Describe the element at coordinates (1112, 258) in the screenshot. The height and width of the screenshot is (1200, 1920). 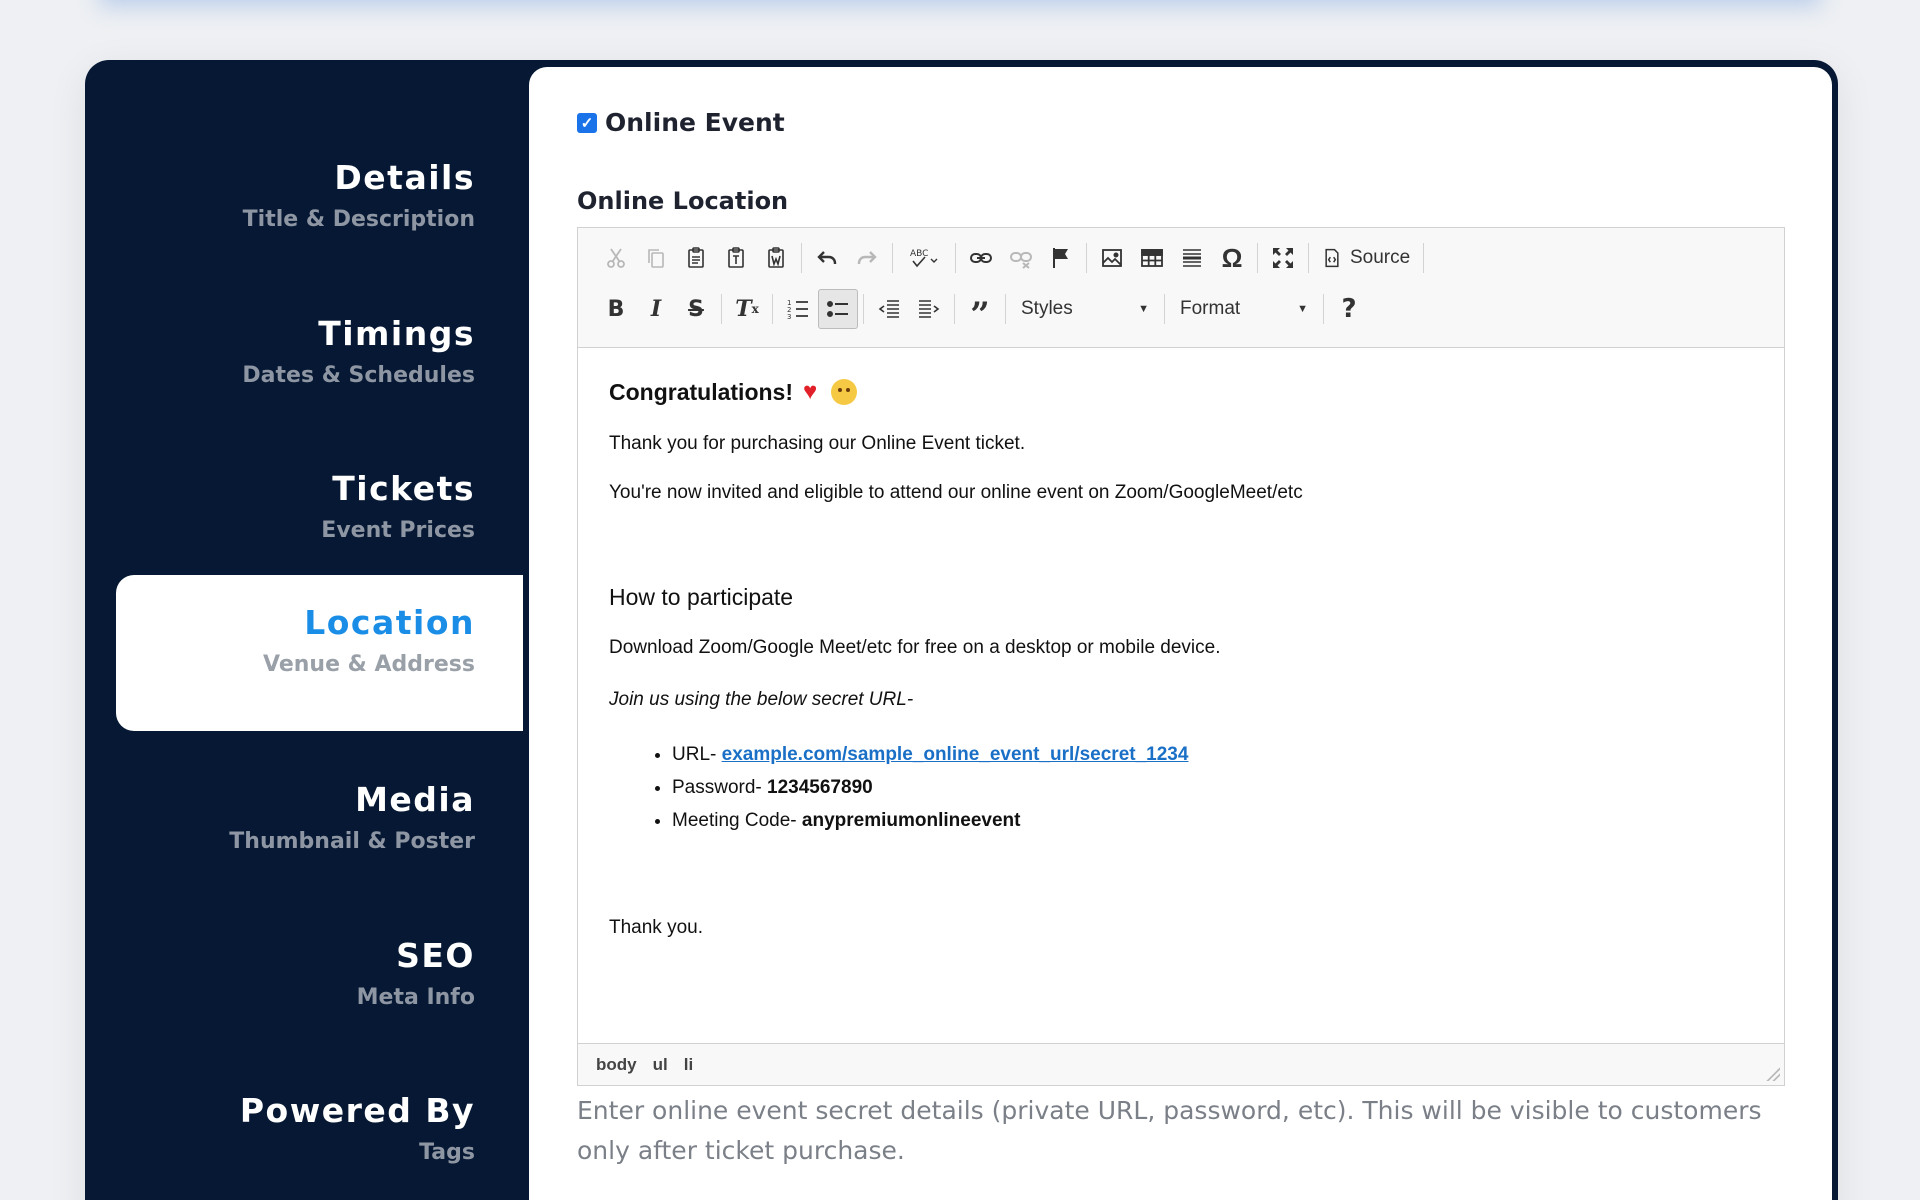
I see `image-icon` at that location.